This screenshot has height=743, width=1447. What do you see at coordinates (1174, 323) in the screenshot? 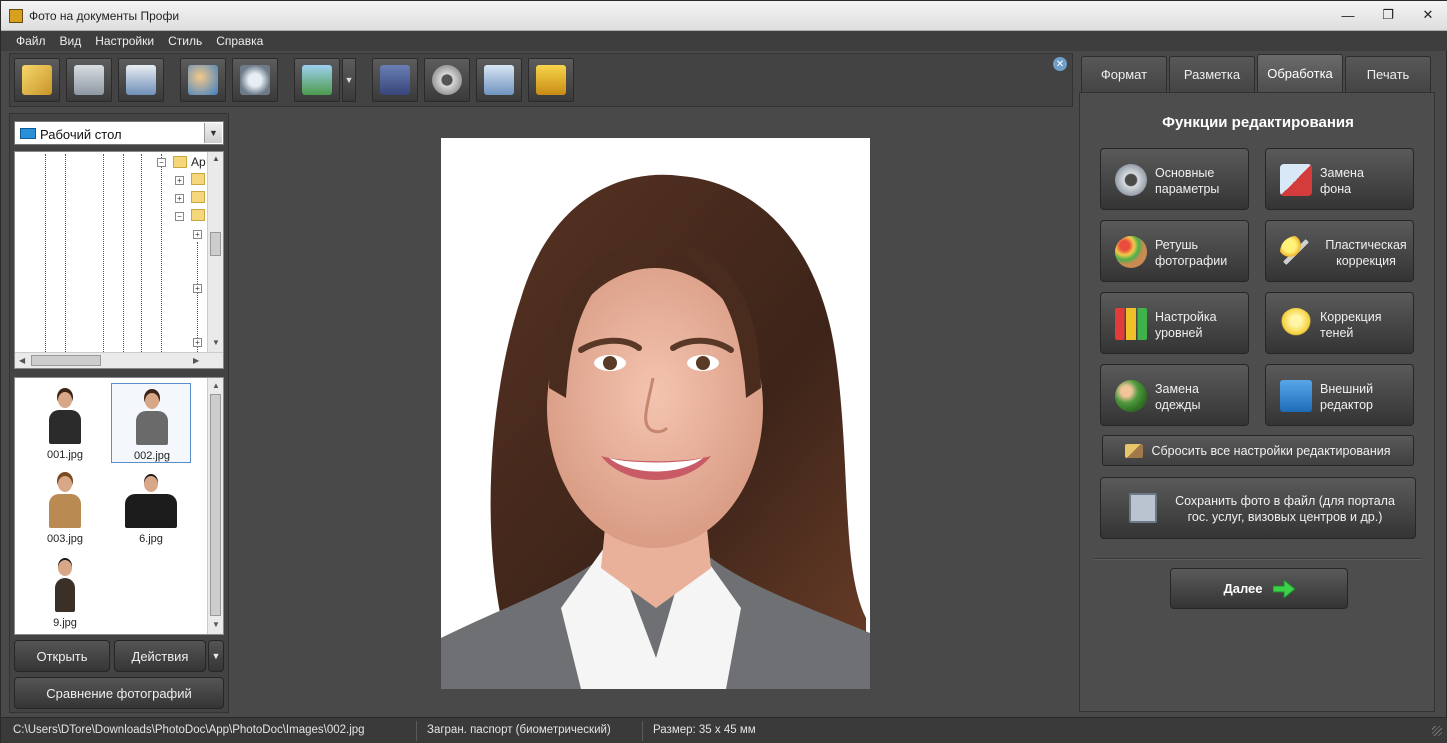
I see `levels-adjustment-button: Настройка уровней` at bounding box center [1174, 323].